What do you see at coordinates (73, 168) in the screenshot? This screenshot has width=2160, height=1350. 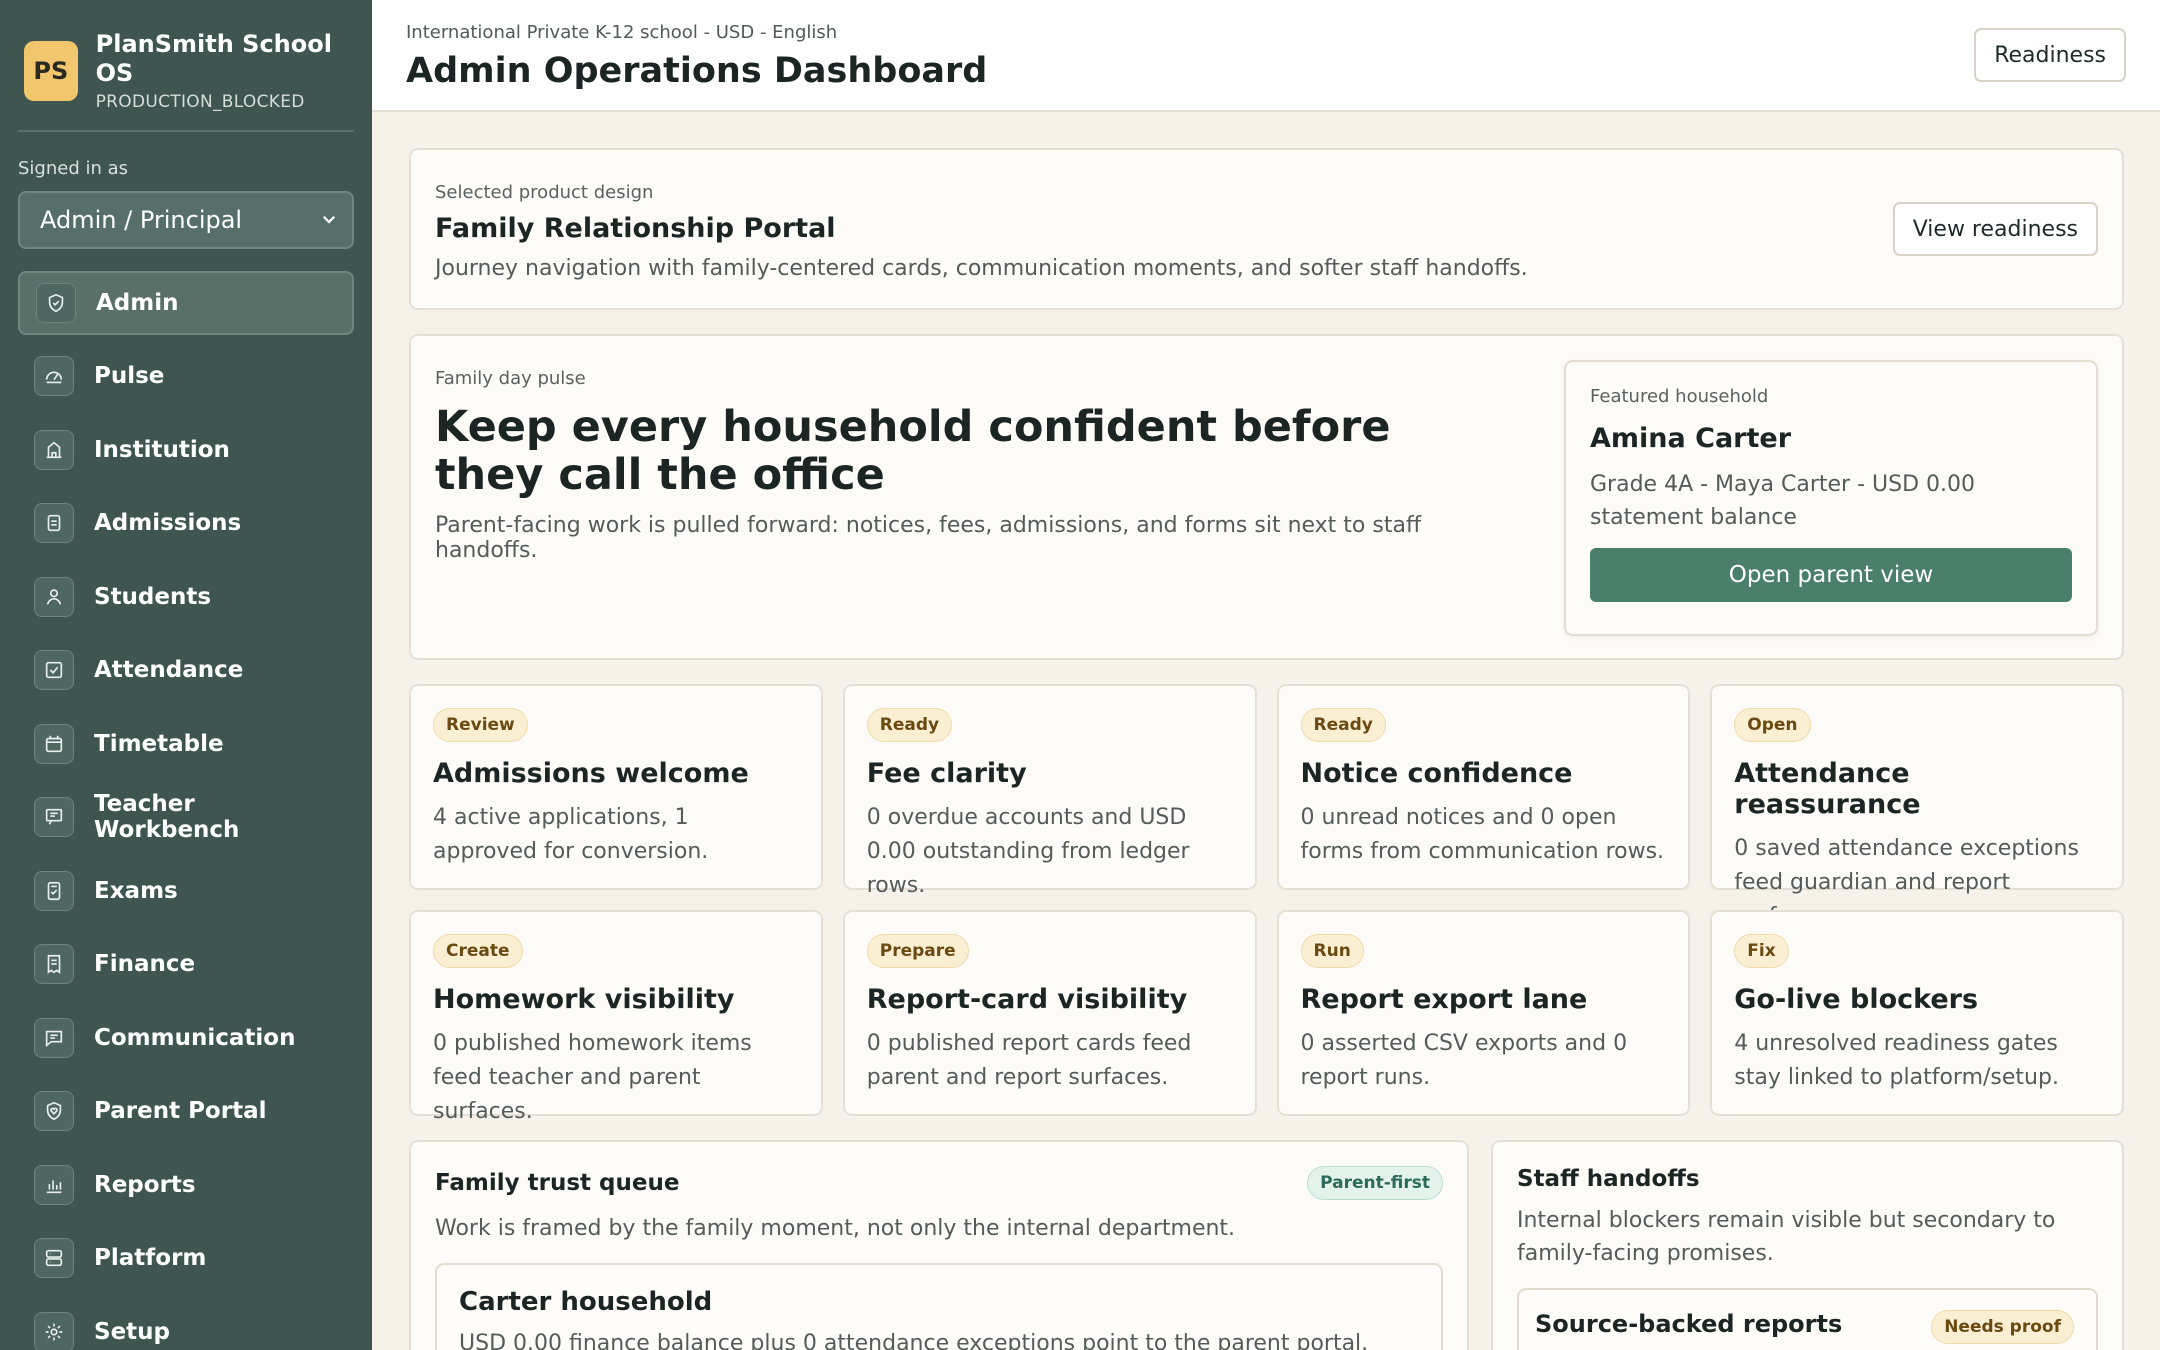 I see `signed-in-label: Signed in as` at bounding box center [73, 168].